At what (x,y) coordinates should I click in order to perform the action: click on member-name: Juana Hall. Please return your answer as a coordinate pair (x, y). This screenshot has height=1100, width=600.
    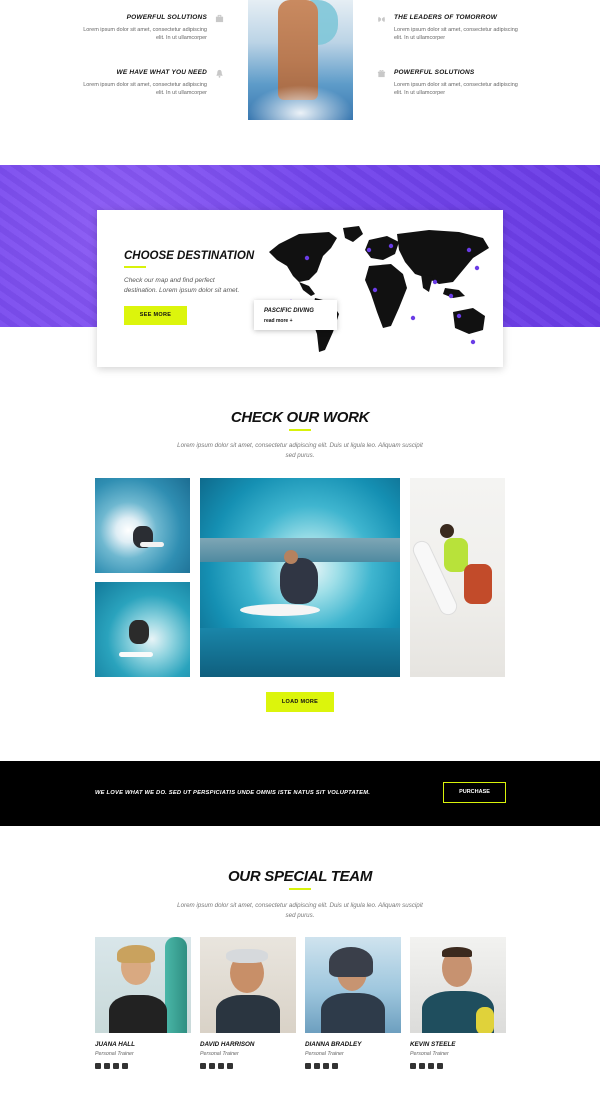
    Looking at the image, I should click on (115, 1044).